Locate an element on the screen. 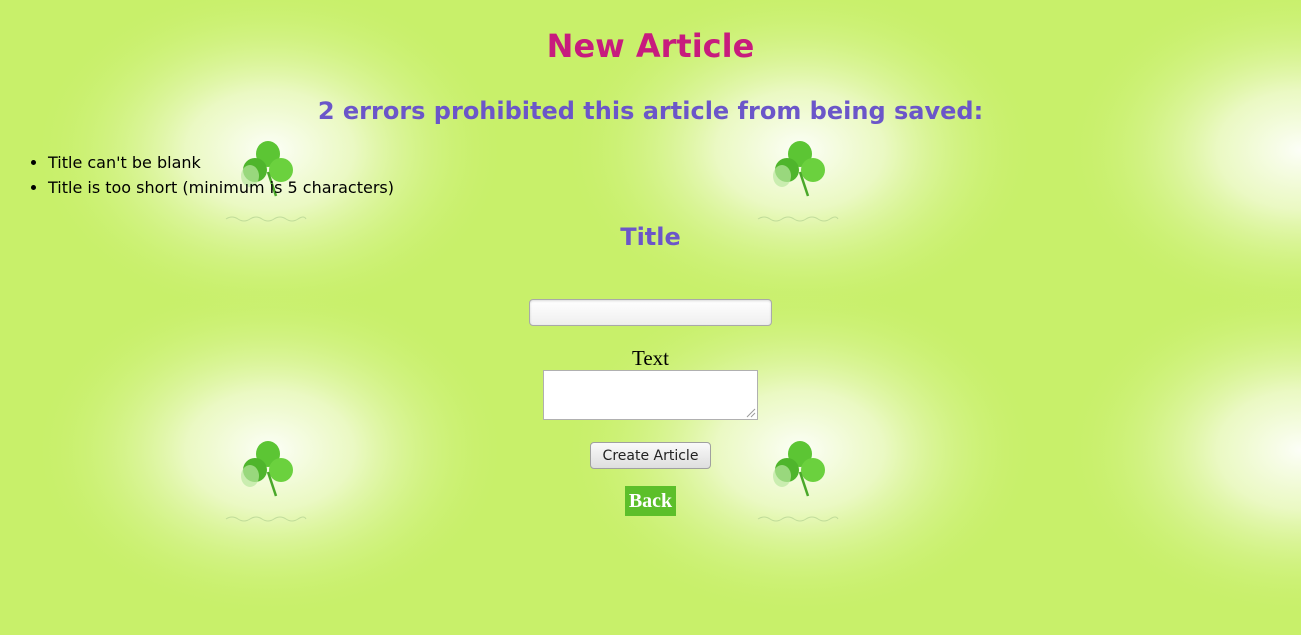 The height and width of the screenshot is (635, 1301). resize-grip-icon is located at coordinates (750, 412).